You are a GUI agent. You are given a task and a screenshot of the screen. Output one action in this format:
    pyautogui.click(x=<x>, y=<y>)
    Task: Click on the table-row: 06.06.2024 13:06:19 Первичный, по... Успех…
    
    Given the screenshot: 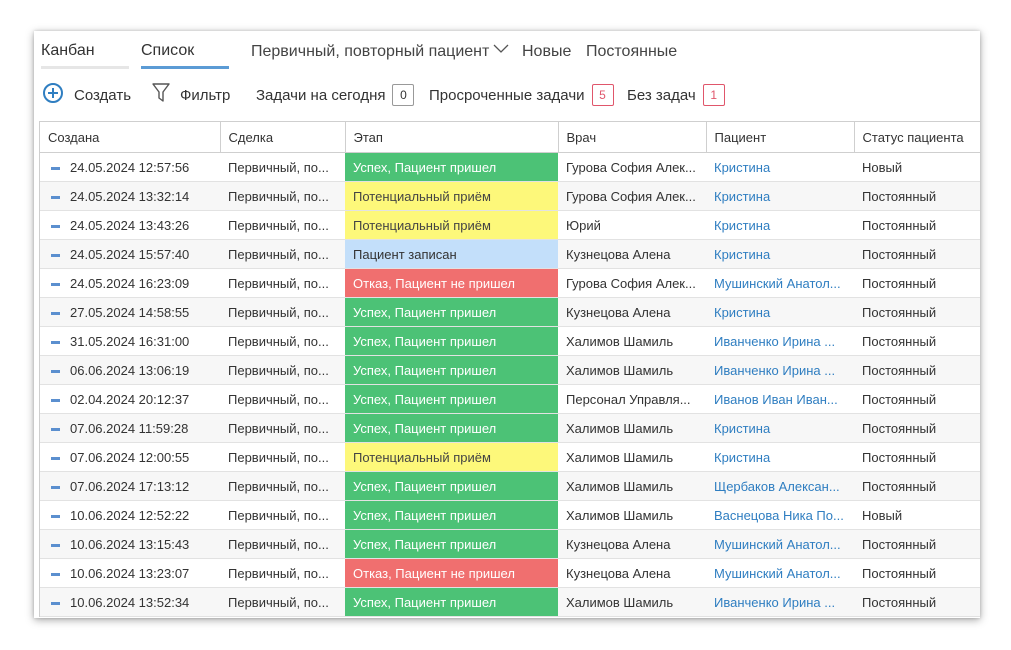 What is the action you would take?
    pyautogui.click(x=510, y=370)
    